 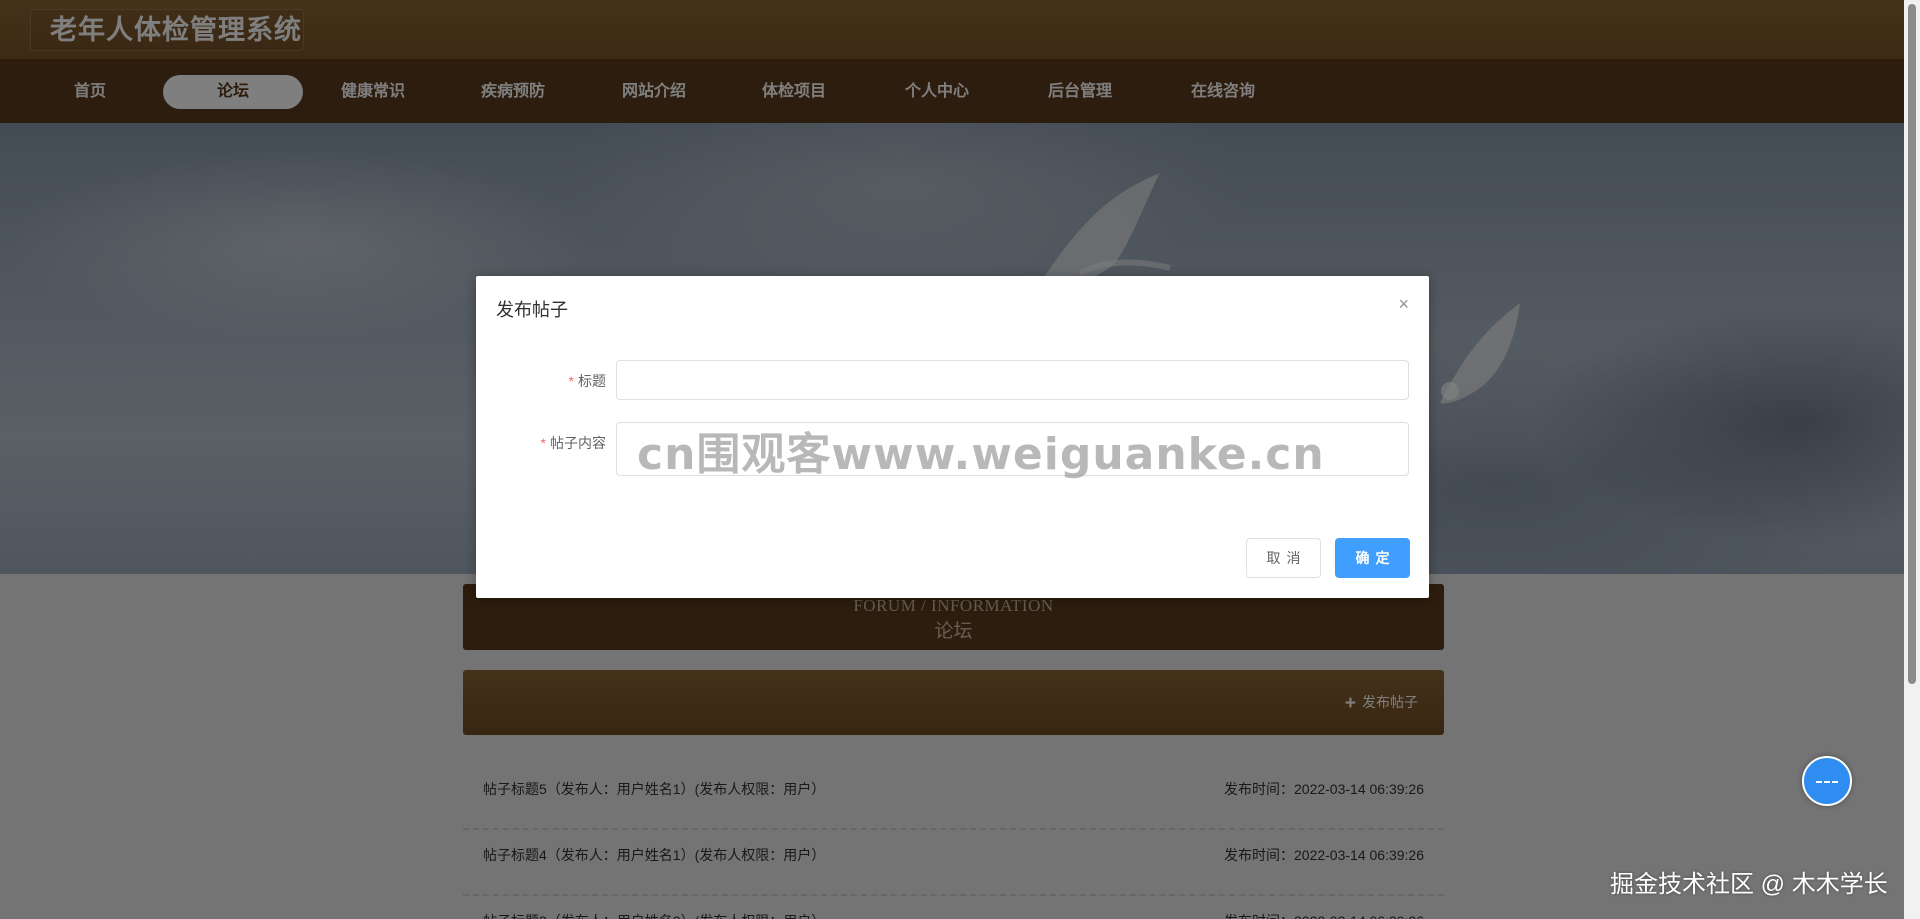 What do you see at coordinates (1912, 344) in the screenshot?
I see `scrollbar-thumb` at bounding box center [1912, 344].